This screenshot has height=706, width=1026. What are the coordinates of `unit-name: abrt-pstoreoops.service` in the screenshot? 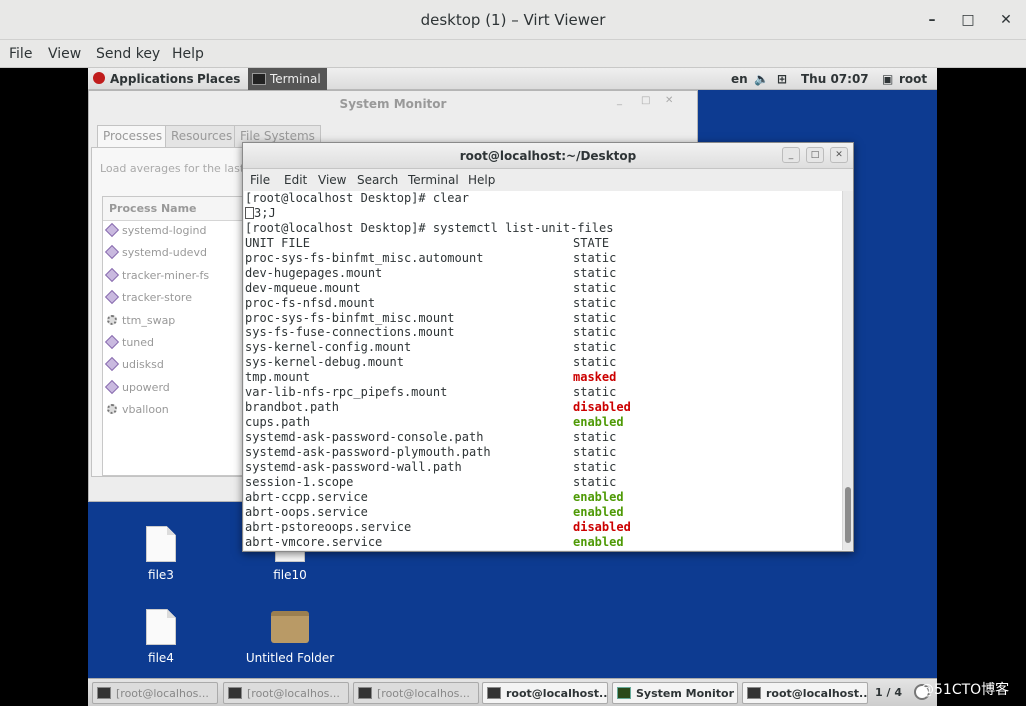 It's located at (328, 526).